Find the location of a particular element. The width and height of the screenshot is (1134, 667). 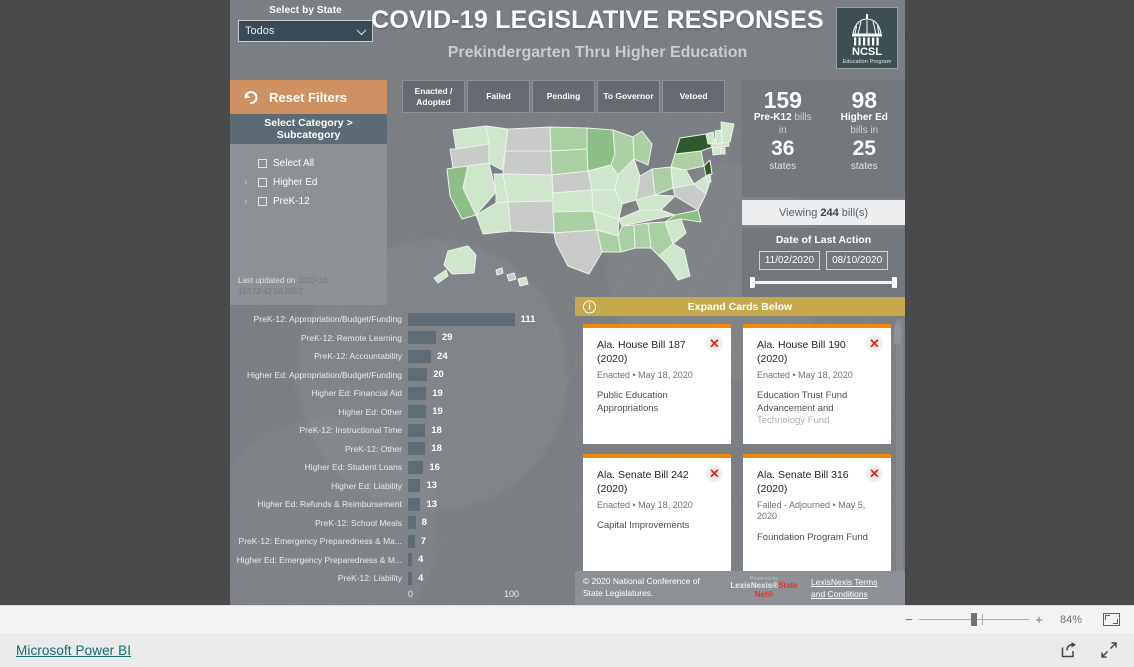

date-range-slider is located at coordinates (823, 282).